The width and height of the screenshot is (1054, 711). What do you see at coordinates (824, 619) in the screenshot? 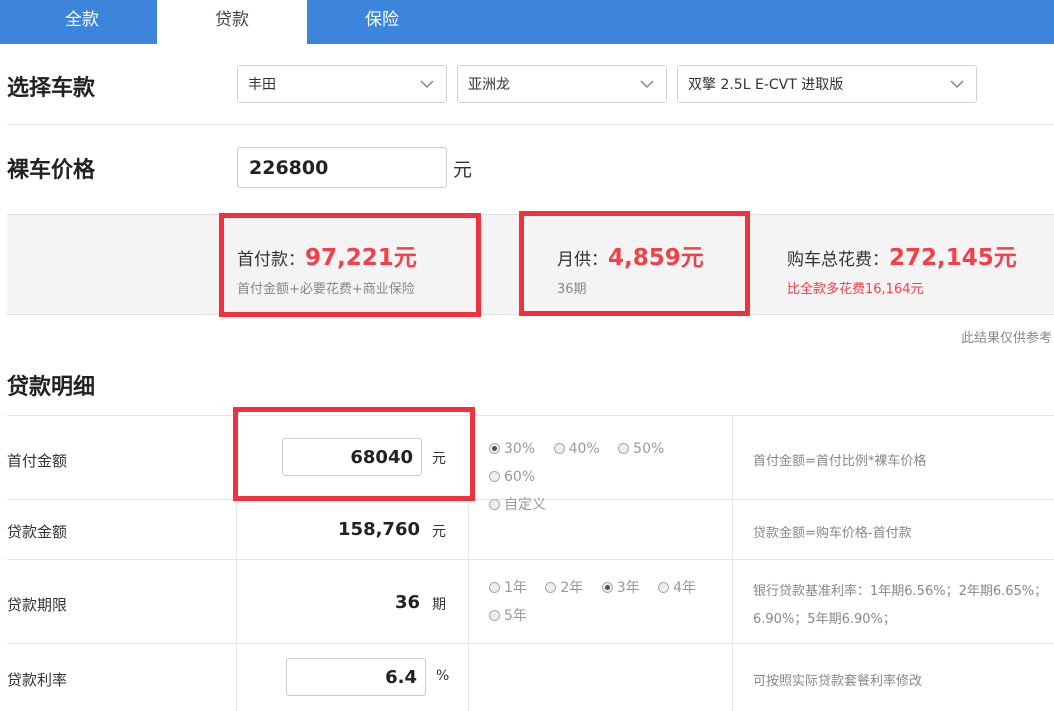
I see `base-rate-hint-cont: 6.90%；5年期6.90%；` at bounding box center [824, 619].